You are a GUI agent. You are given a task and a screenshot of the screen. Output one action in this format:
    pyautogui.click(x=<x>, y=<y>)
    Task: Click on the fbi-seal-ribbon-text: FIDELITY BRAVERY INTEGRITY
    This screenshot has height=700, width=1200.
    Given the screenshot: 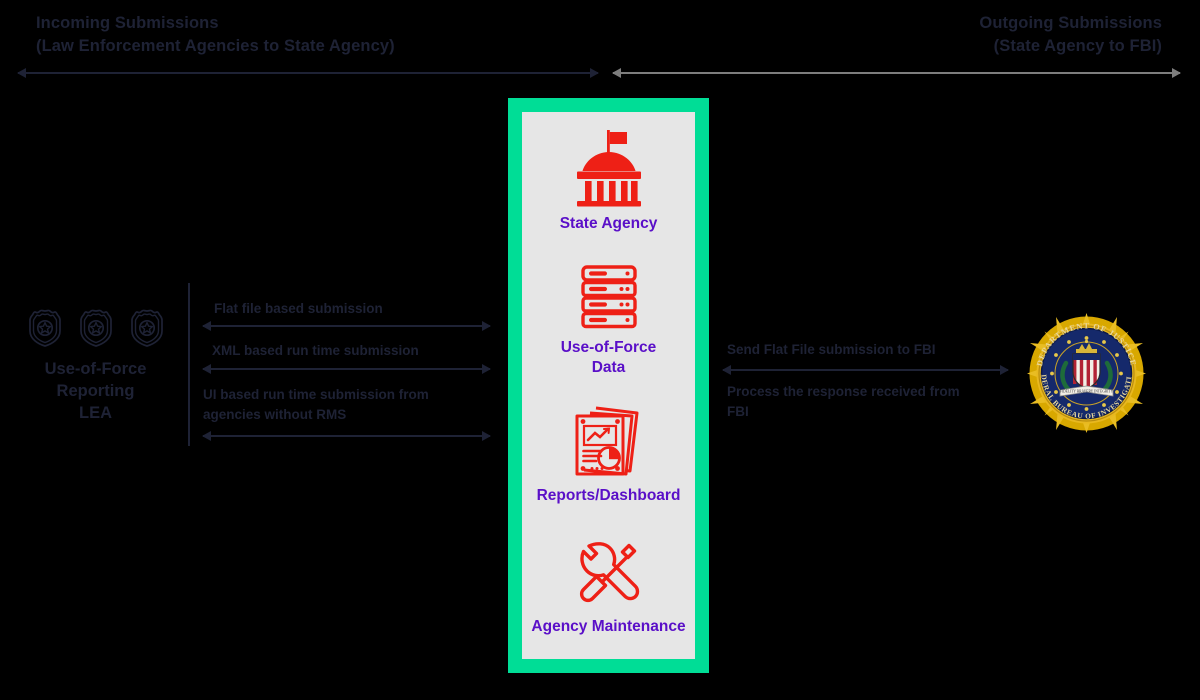 What is the action you would take?
    pyautogui.click(x=1087, y=392)
    